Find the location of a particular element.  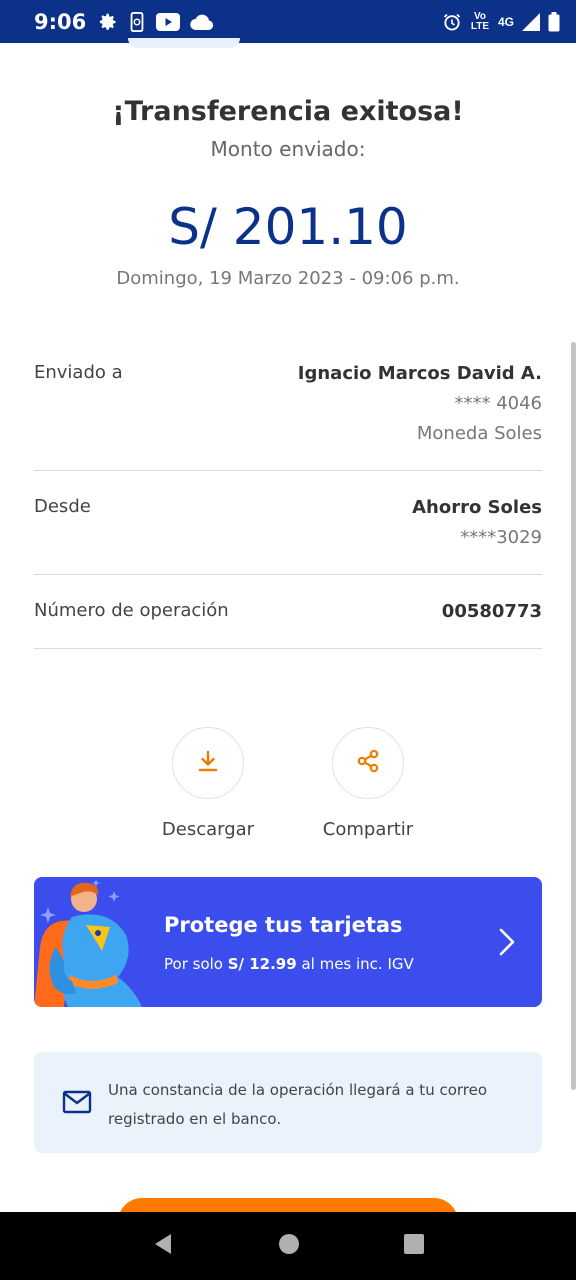

home-icon is located at coordinates (289, 1246).